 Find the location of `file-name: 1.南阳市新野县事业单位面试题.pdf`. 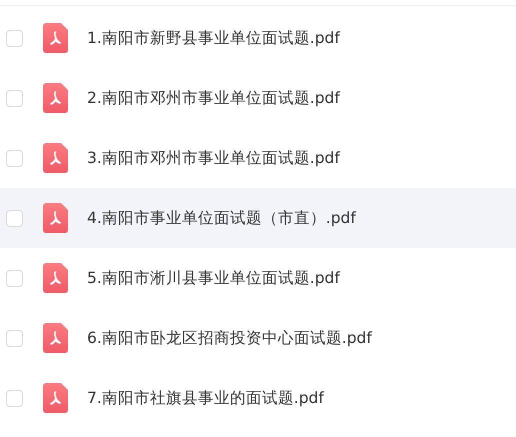

file-name: 1.南阳市新野县事业单位面试题.pdf is located at coordinates (213, 38).